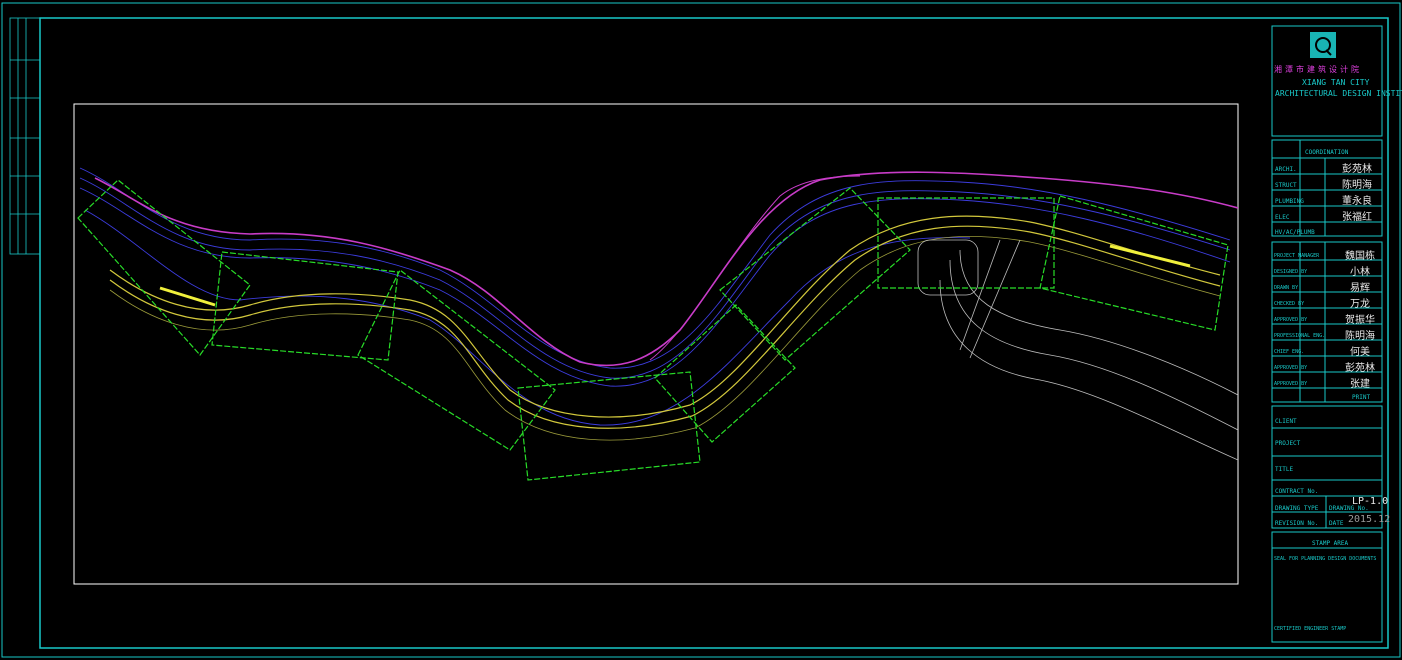 The width and height of the screenshot is (1402, 660). I want to click on binding-strip, so click(25, 136).